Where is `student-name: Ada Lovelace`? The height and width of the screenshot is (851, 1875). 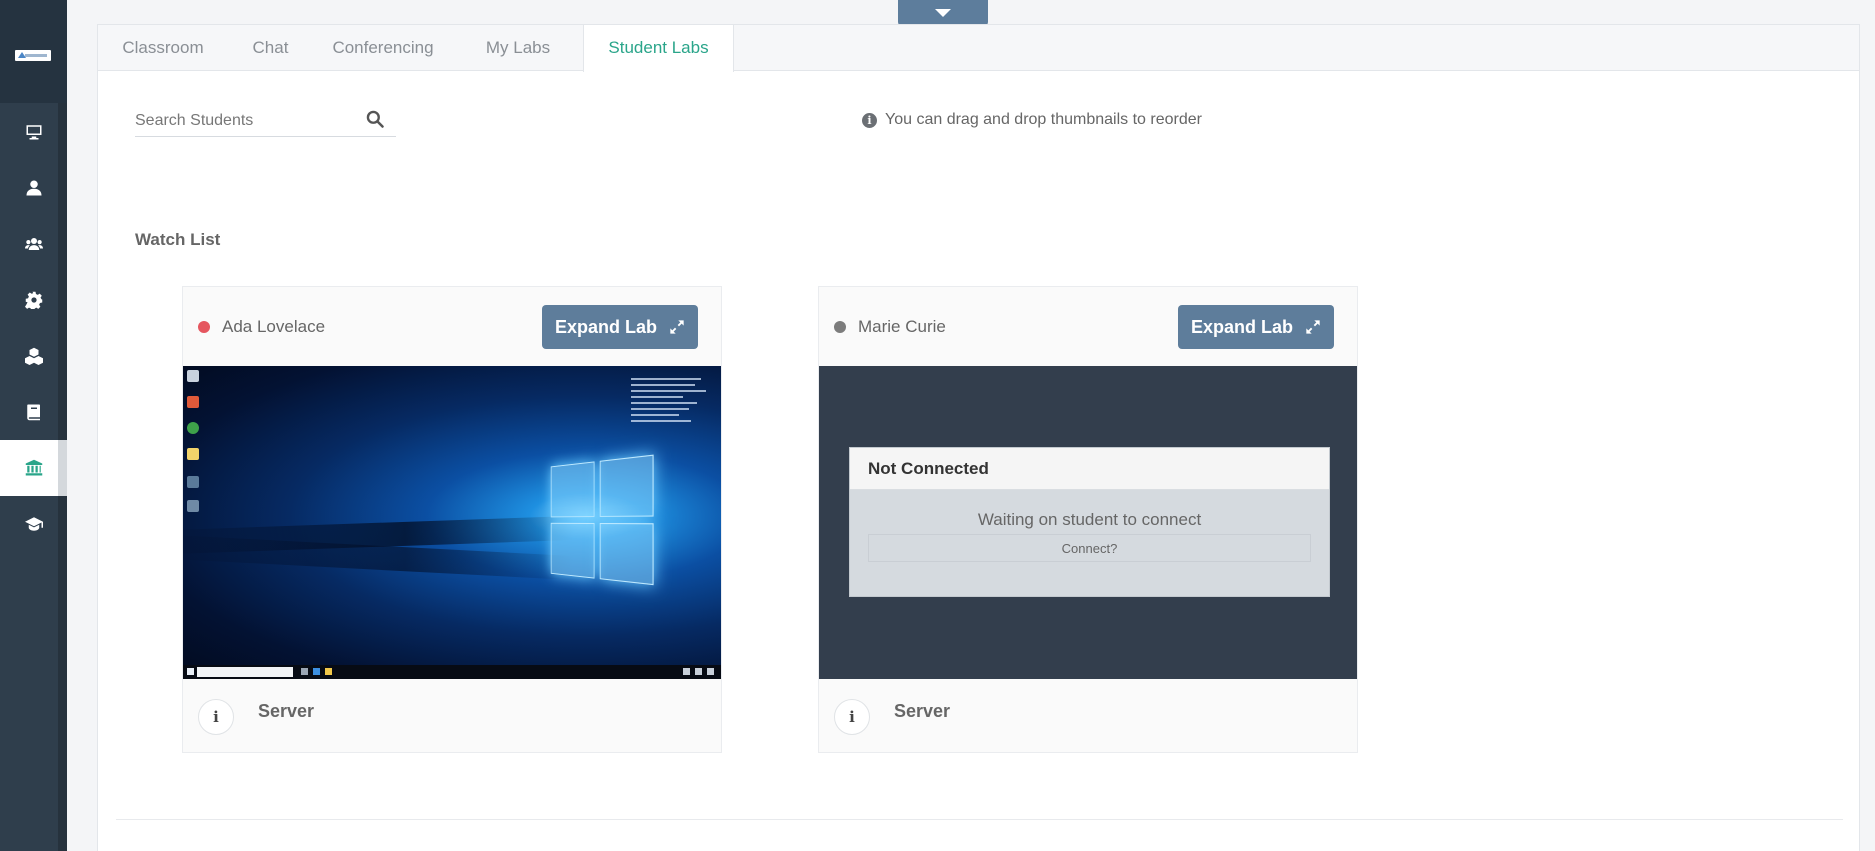
student-name: Ada Lovelace is located at coordinates (274, 326).